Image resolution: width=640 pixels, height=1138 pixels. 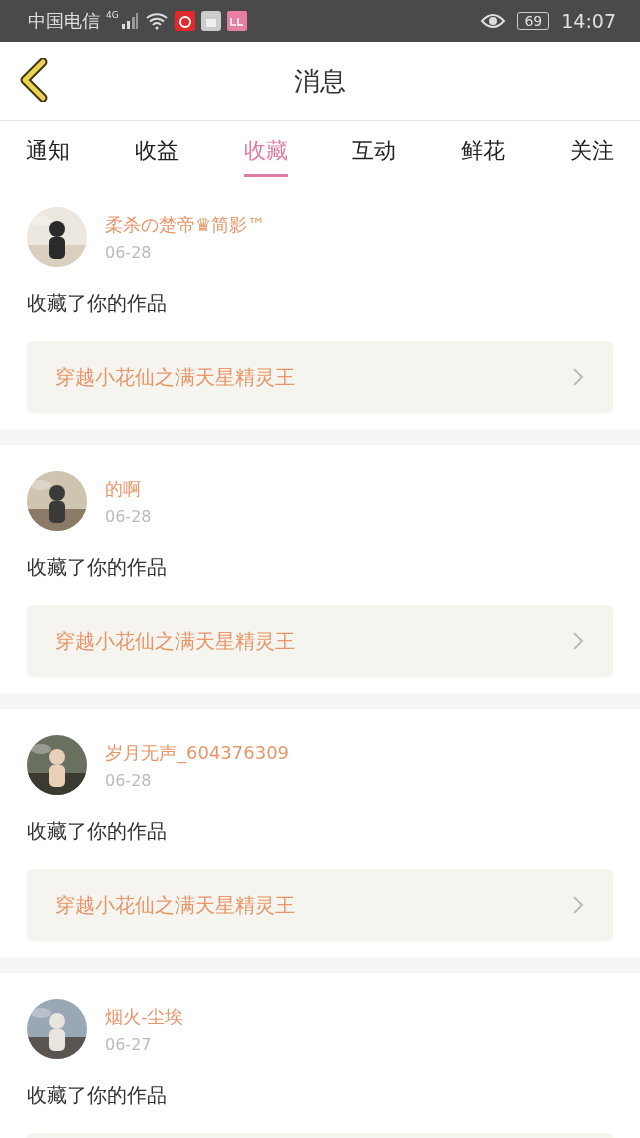 I want to click on battery-level: 69, so click(x=533, y=21).